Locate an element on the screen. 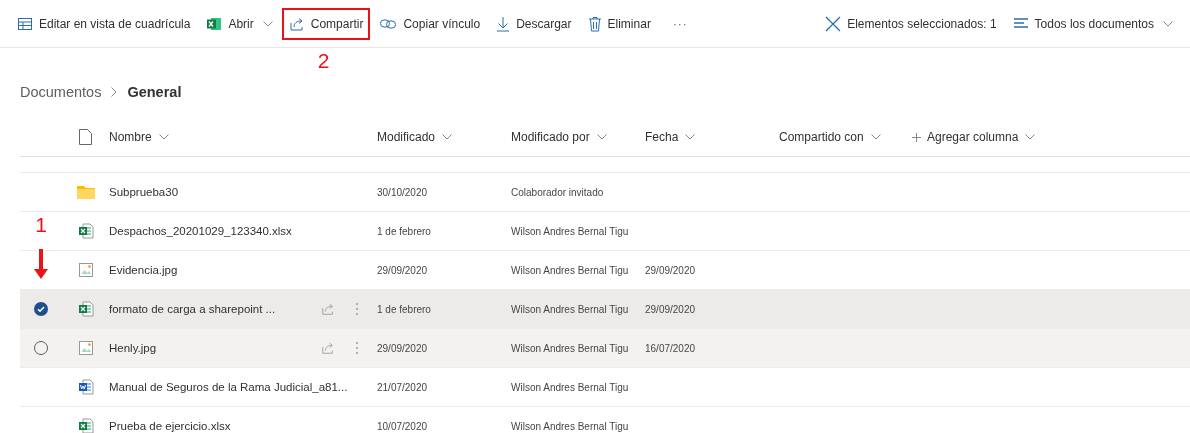 Image resolution: width=1190 pixels, height=433 pixels. lines-icon is located at coordinates (1020, 23).